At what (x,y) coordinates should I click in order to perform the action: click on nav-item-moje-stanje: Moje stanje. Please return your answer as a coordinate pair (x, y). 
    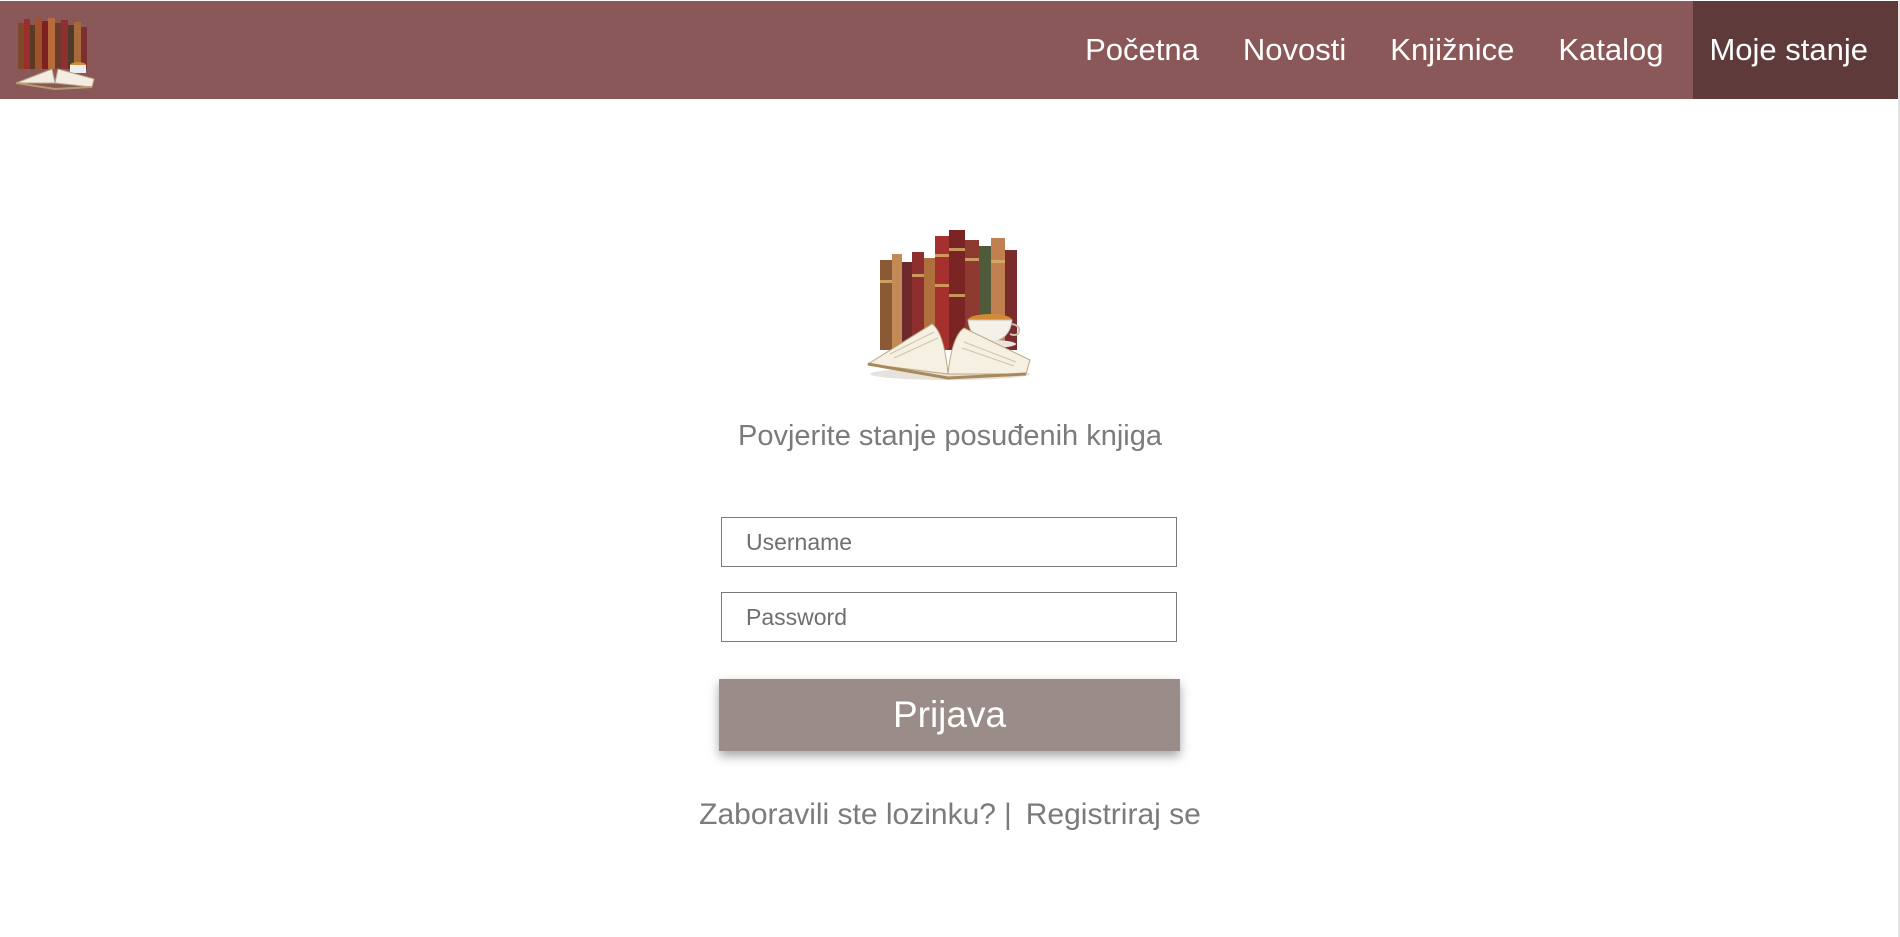
    Looking at the image, I should click on (1795, 50).